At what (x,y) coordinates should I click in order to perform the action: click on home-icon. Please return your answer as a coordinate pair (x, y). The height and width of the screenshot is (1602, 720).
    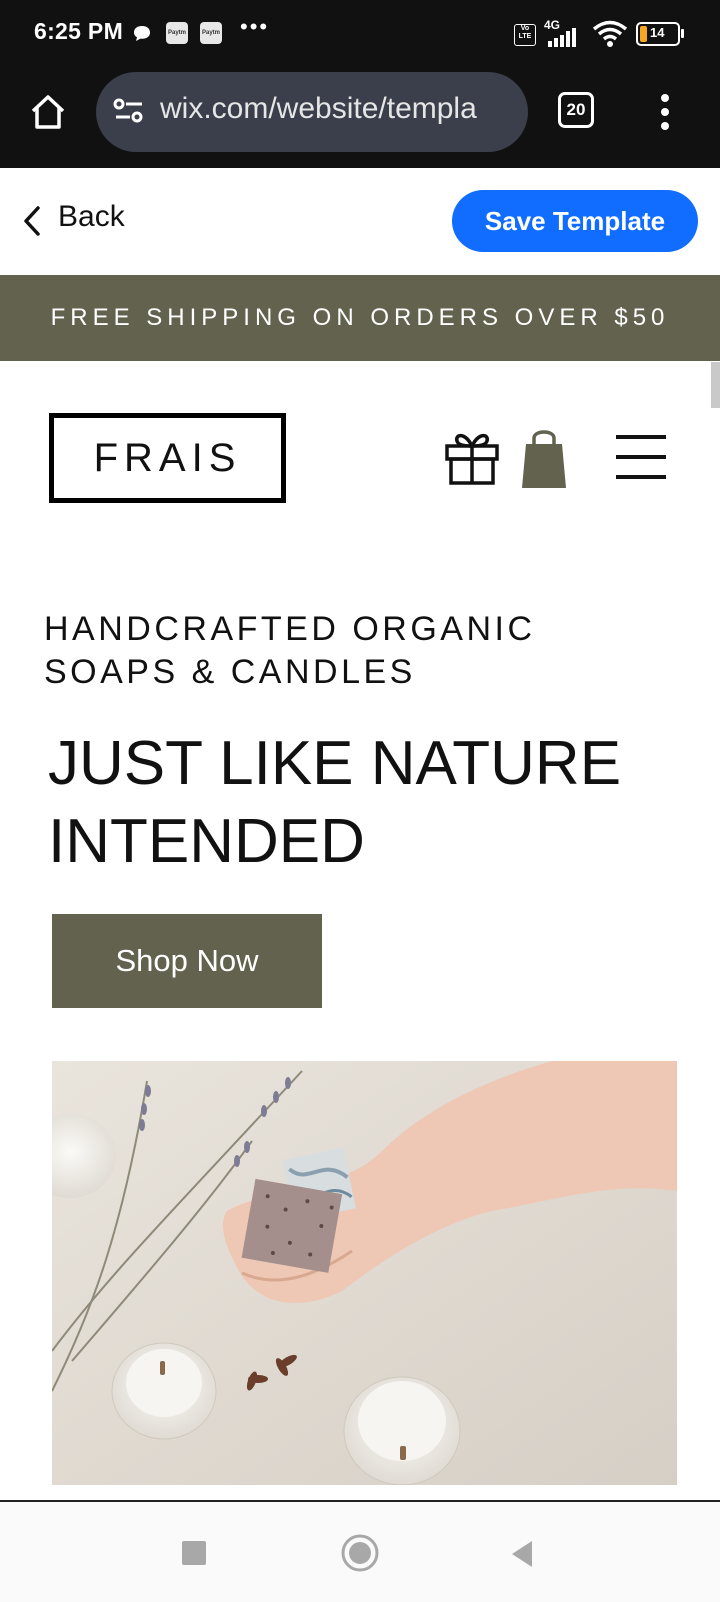
    Looking at the image, I should click on (48, 112).